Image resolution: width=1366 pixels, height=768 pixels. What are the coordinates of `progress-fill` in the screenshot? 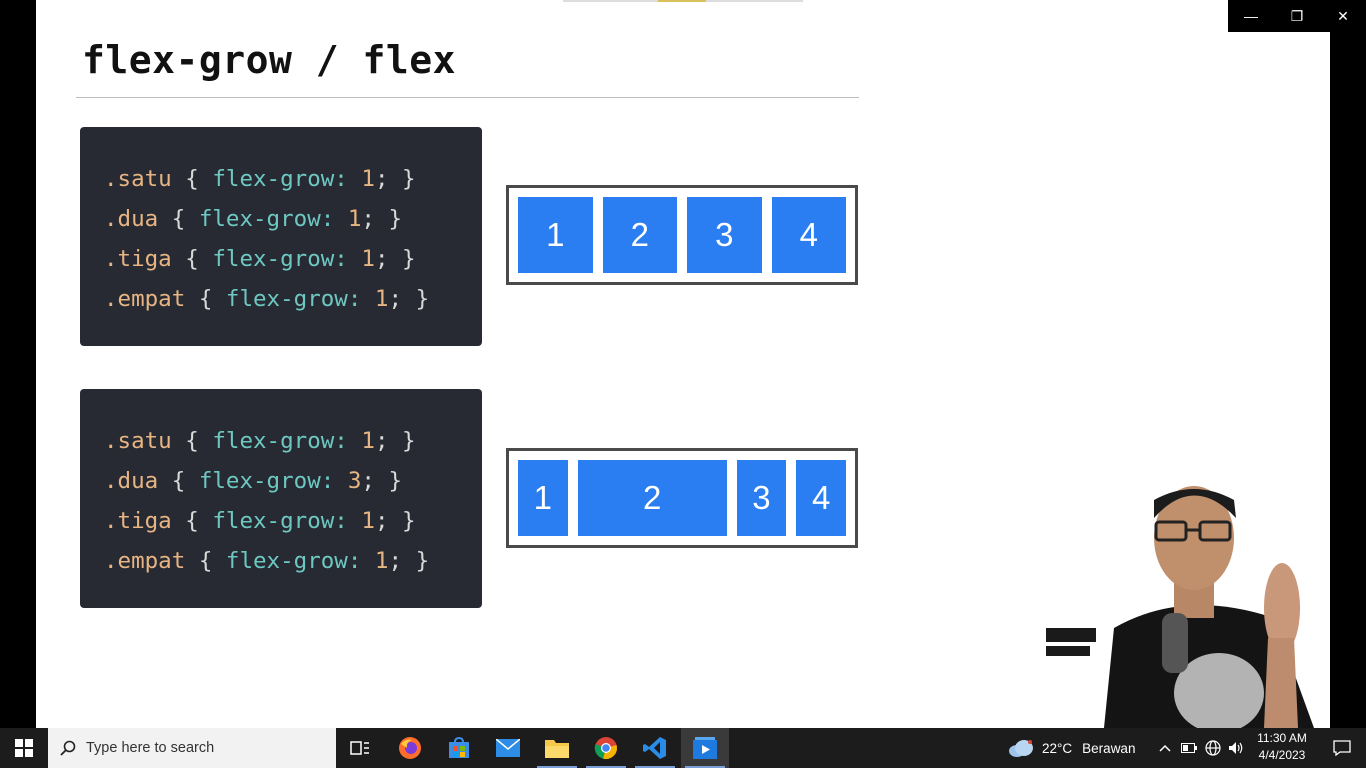 It's located at (682, 1).